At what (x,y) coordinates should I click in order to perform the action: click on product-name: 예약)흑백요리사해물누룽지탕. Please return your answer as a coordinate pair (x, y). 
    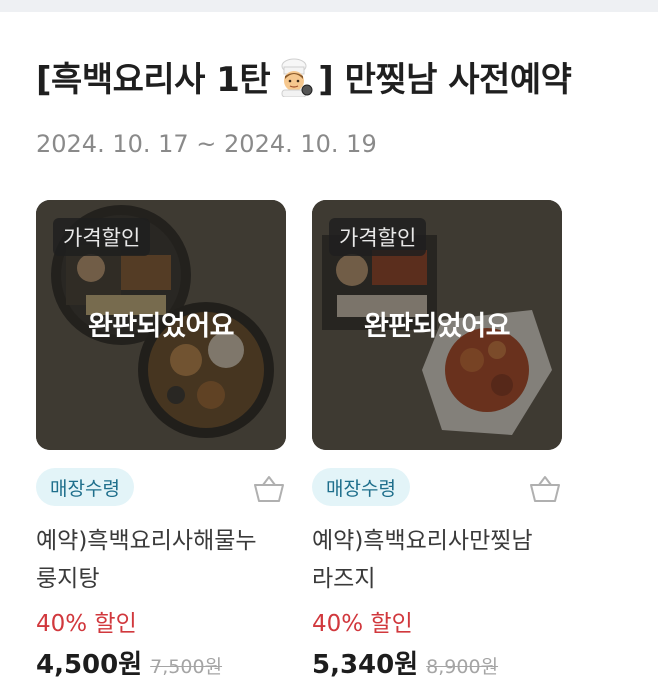
    Looking at the image, I should click on (156, 560).